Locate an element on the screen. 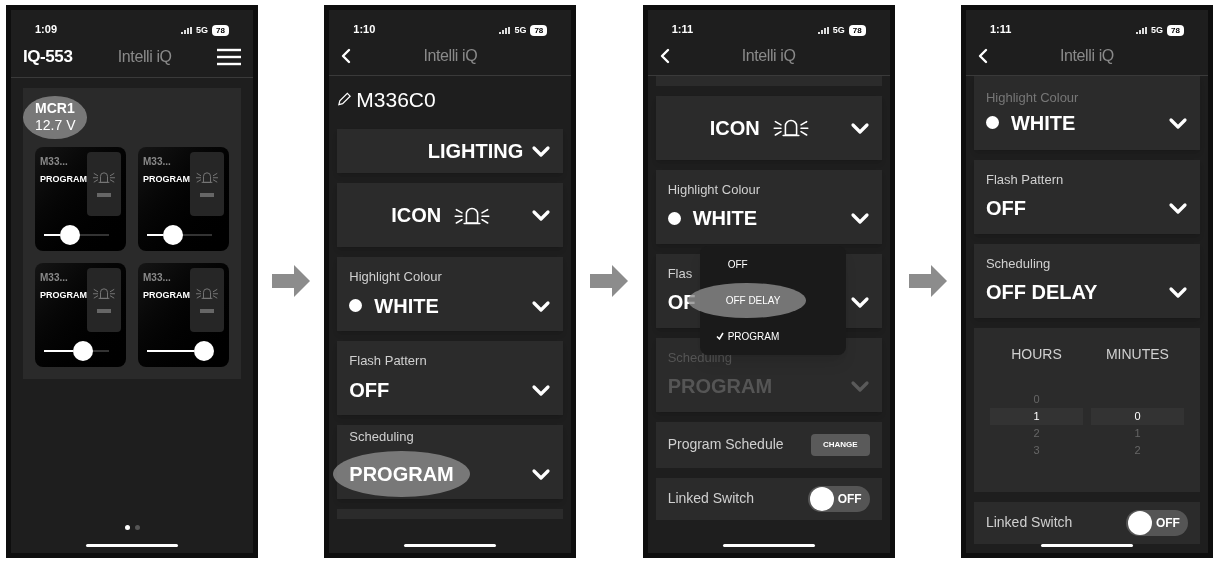  voltage-reading: 12.7 V is located at coordinates (55, 126).